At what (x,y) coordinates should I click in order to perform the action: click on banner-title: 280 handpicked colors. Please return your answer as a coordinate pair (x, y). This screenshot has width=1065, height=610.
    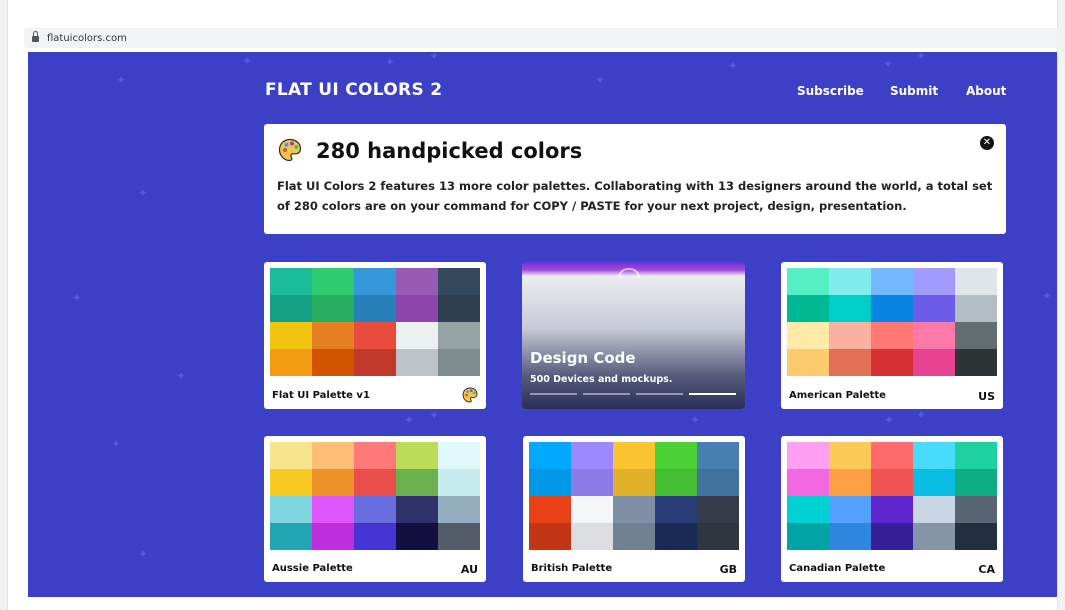
    Looking at the image, I should click on (449, 151).